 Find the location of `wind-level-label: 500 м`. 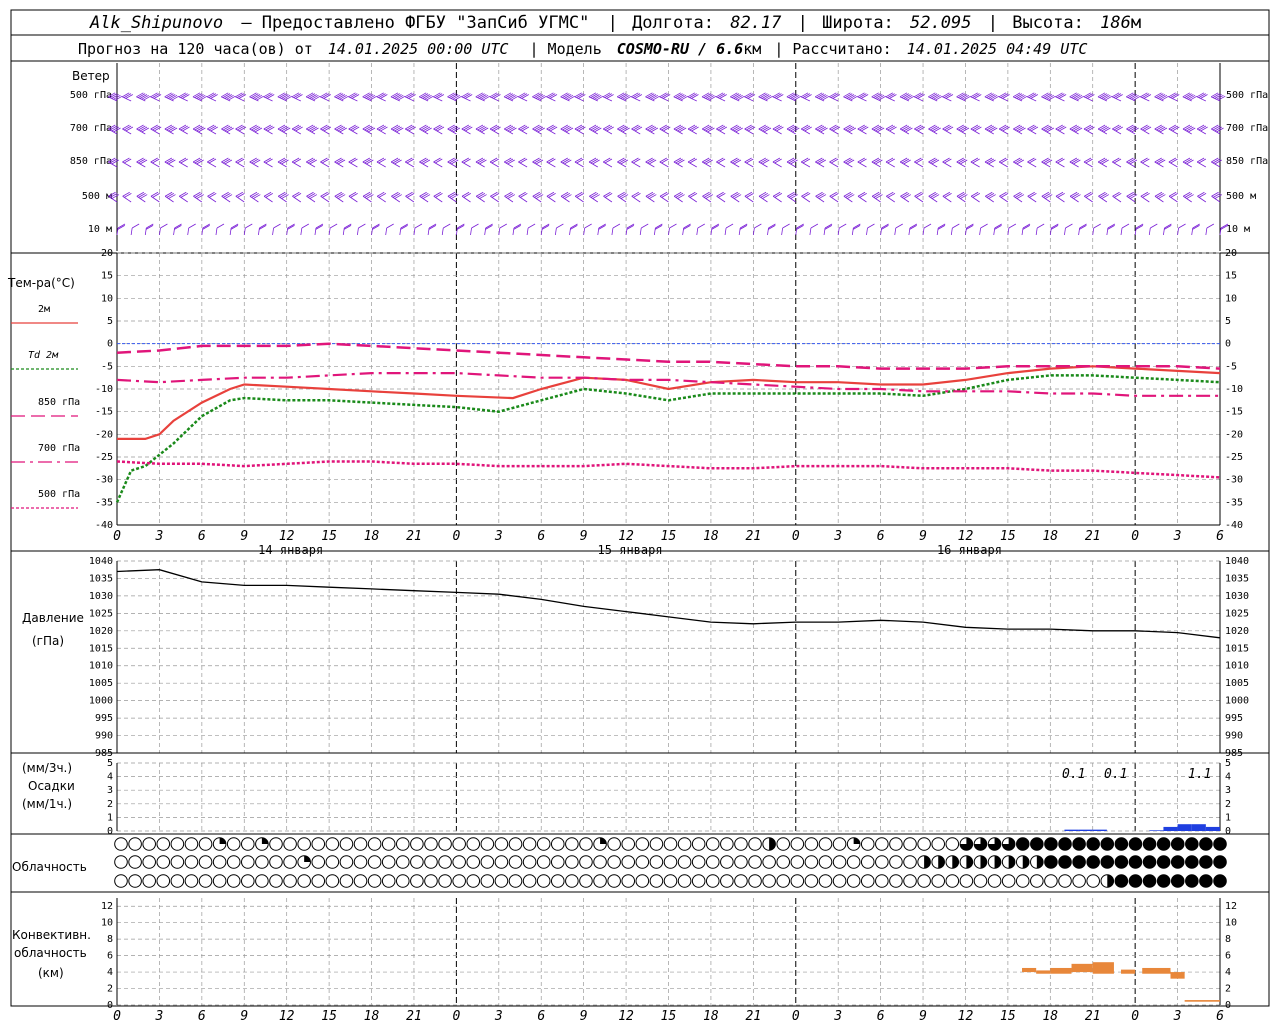

wind-level-label: 500 м is located at coordinates (97, 196).